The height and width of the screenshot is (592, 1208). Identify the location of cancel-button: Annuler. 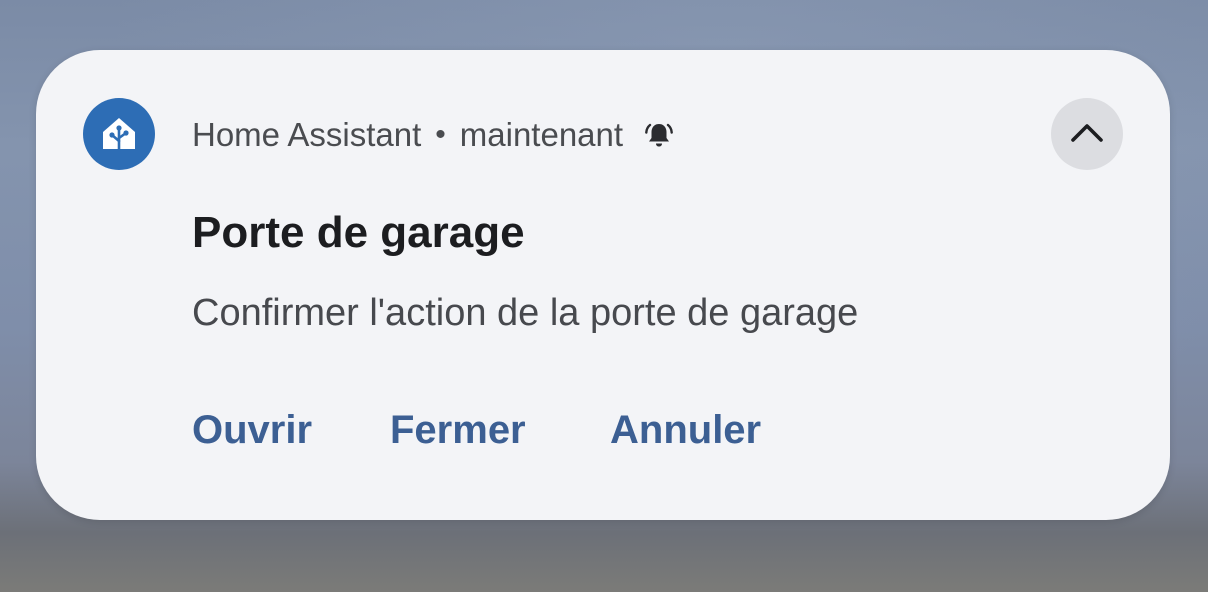
(685, 430).